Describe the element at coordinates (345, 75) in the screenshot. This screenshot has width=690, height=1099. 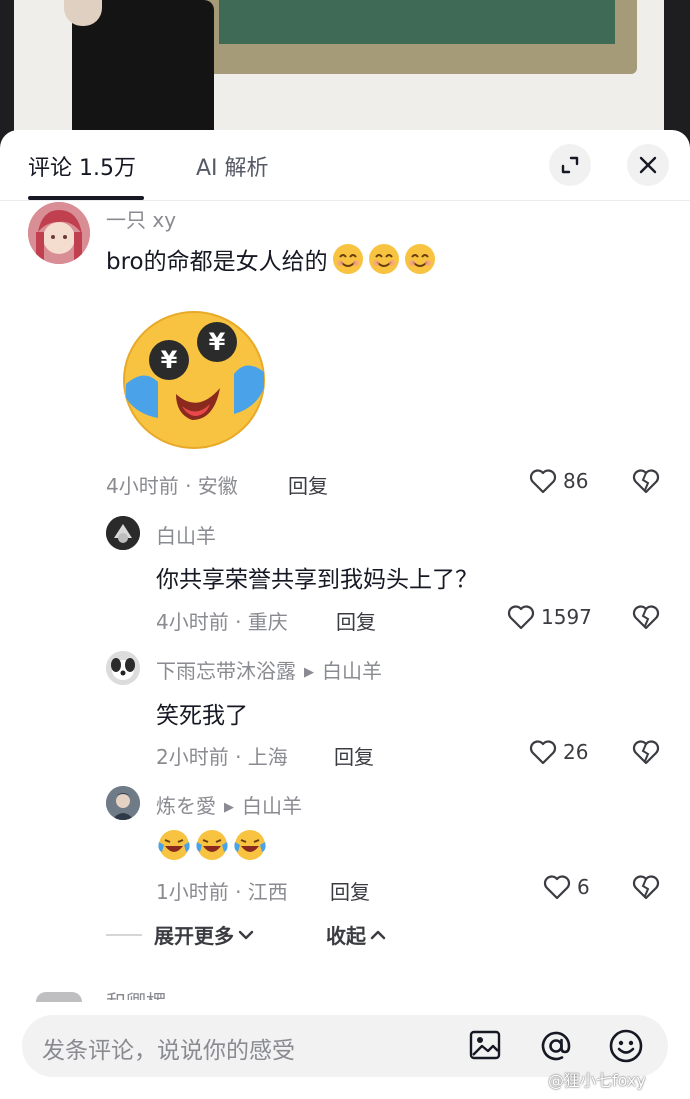
I see `video-background` at that location.